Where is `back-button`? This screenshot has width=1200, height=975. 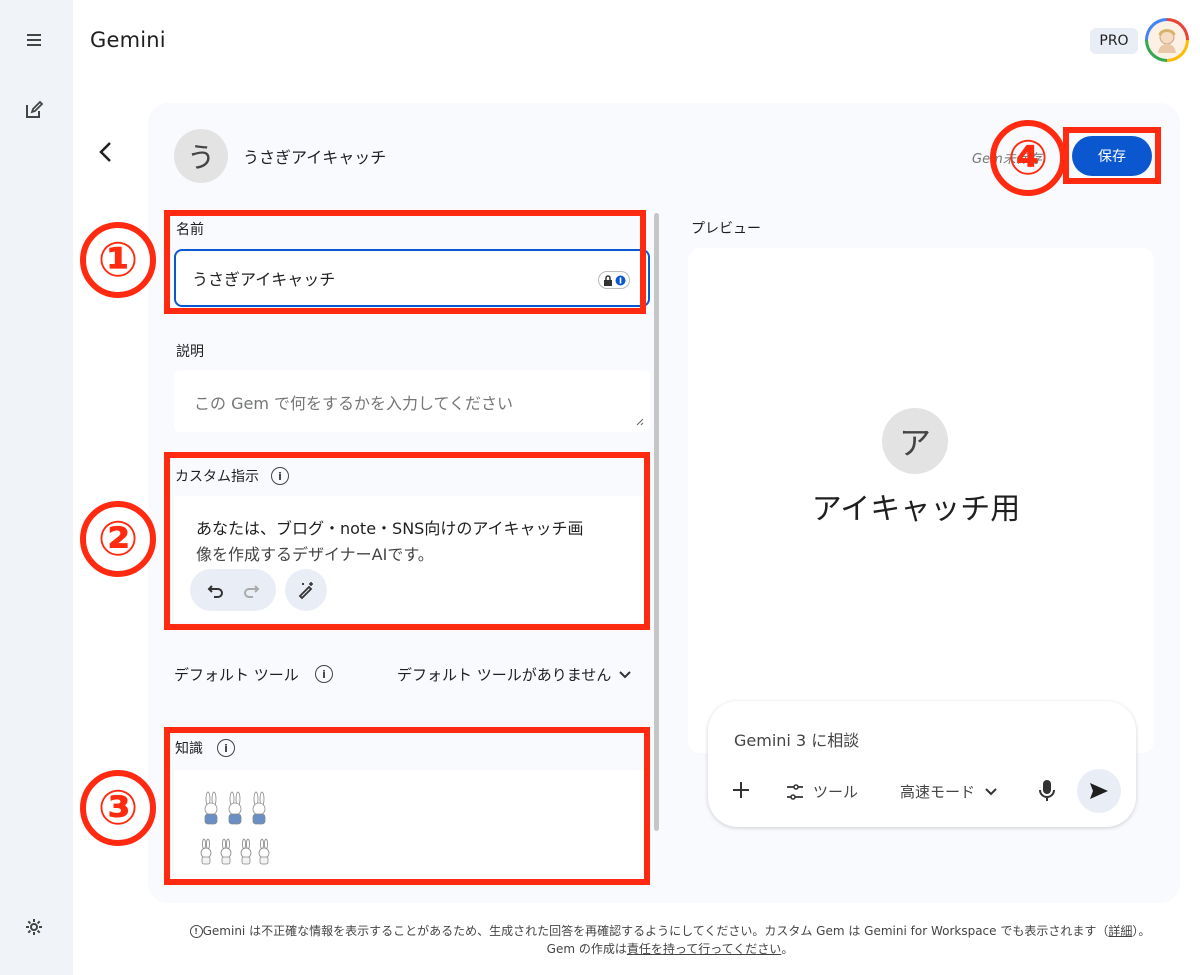
back-button is located at coordinates (106, 152).